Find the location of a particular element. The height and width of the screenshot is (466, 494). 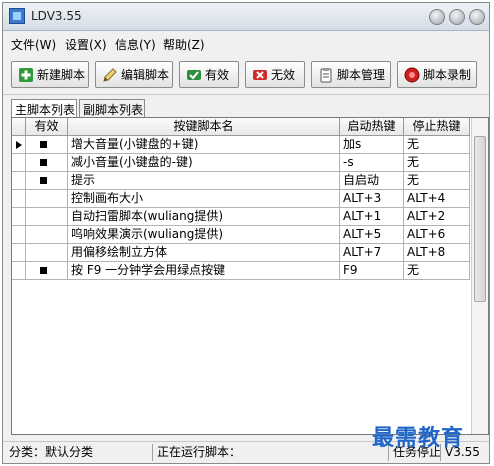

script-name-cell: 减小音量(小键盘的-键) is located at coordinates (204, 163).